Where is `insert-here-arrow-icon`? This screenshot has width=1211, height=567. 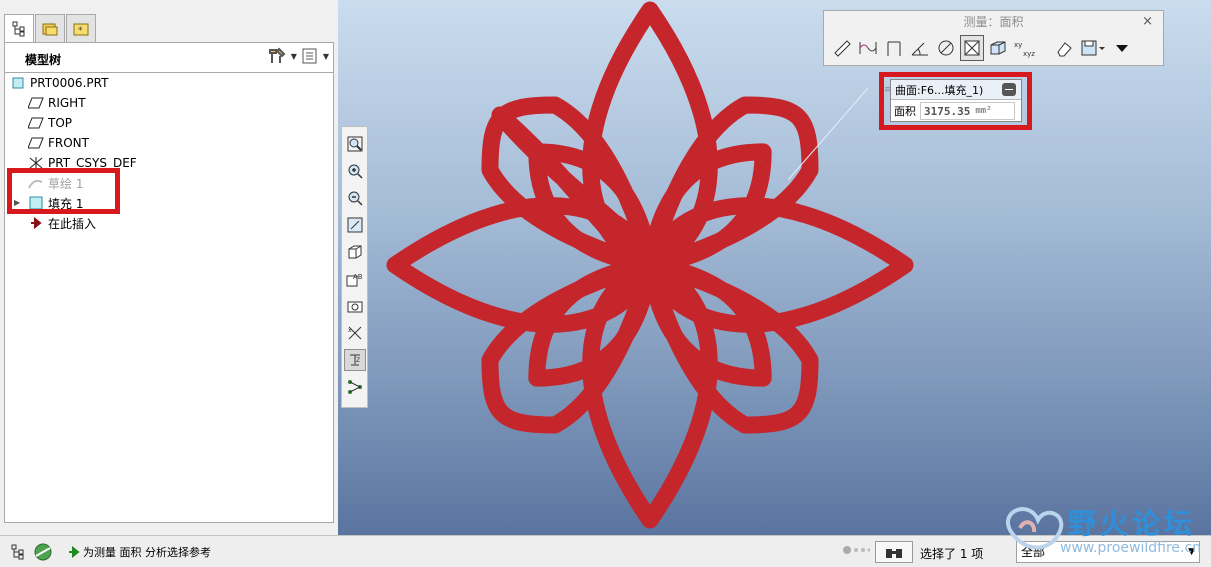 insert-here-arrow-icon is located at coordinates (36, 223).